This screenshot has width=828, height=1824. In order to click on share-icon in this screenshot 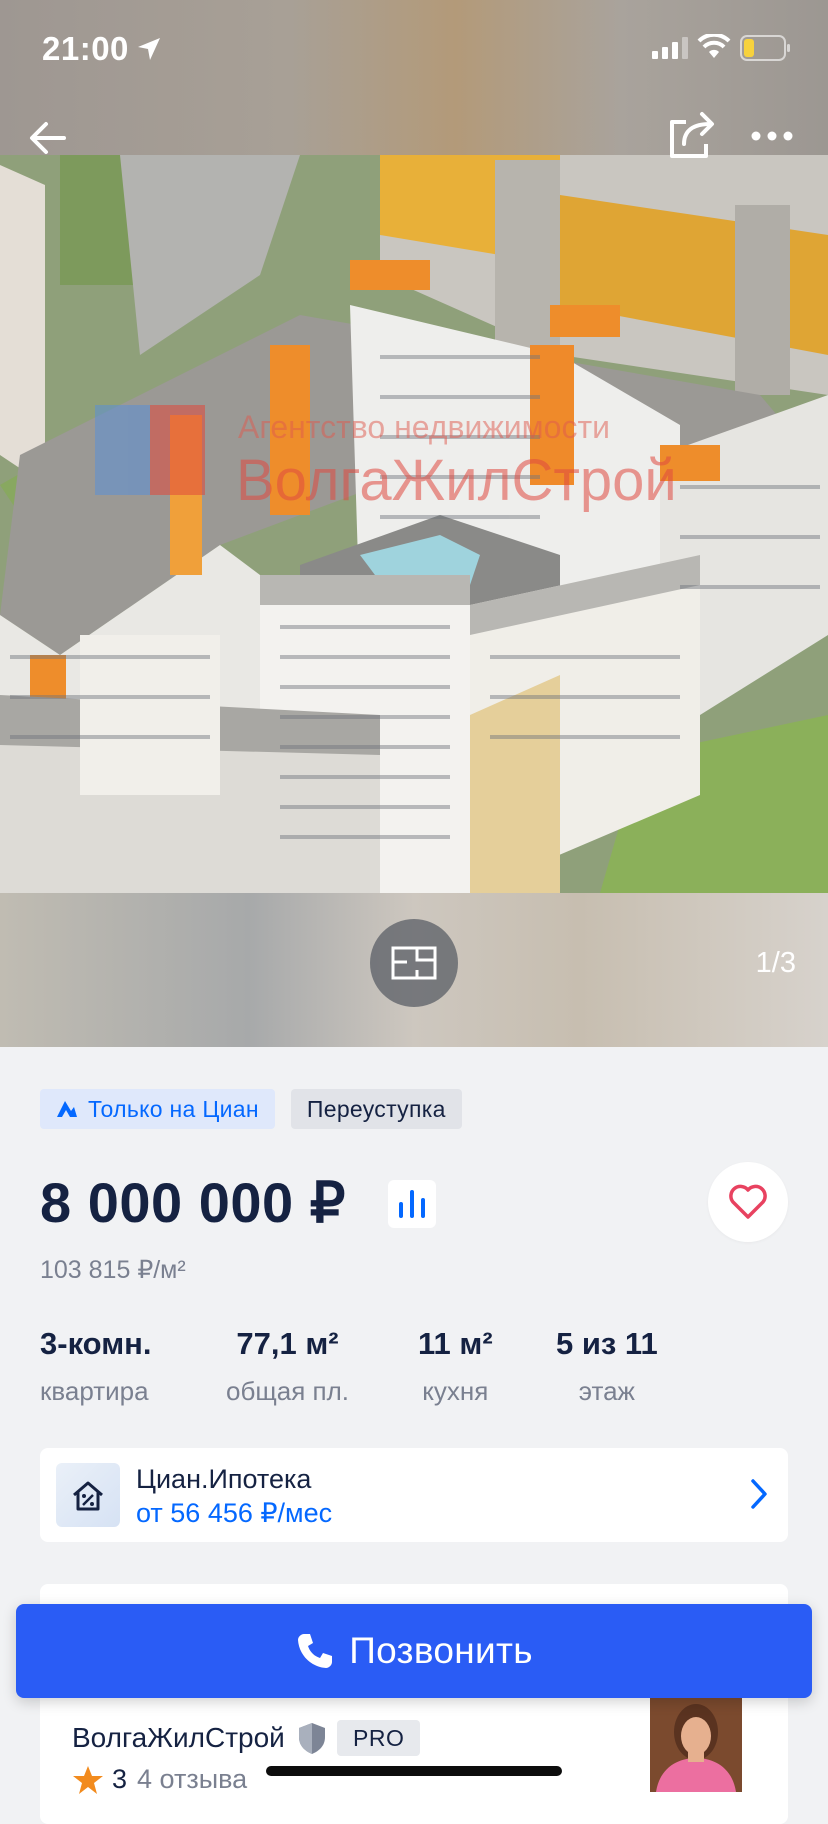, I will do `click(692, 135)`.